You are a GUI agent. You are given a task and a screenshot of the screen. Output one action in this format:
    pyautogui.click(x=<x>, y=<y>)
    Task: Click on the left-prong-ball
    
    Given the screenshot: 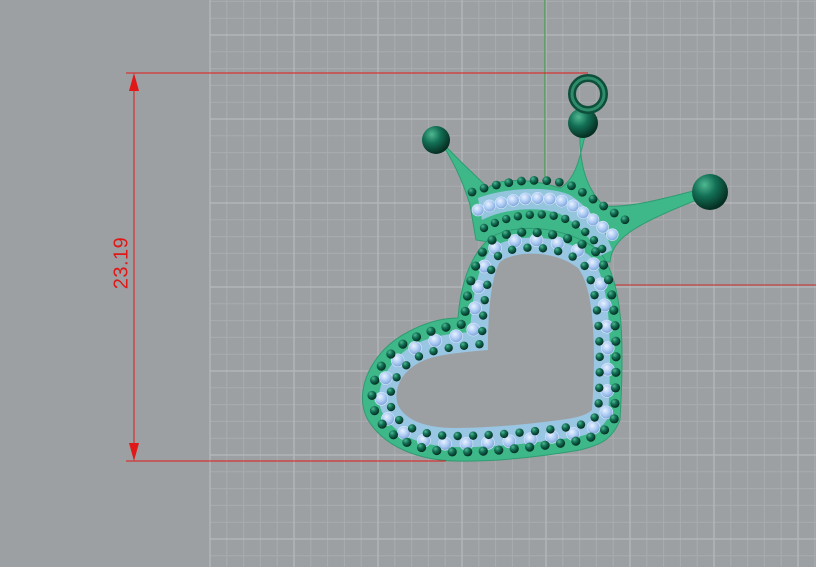 What is the action you would take?
    pyautogui.click(x=436, y=140)
    